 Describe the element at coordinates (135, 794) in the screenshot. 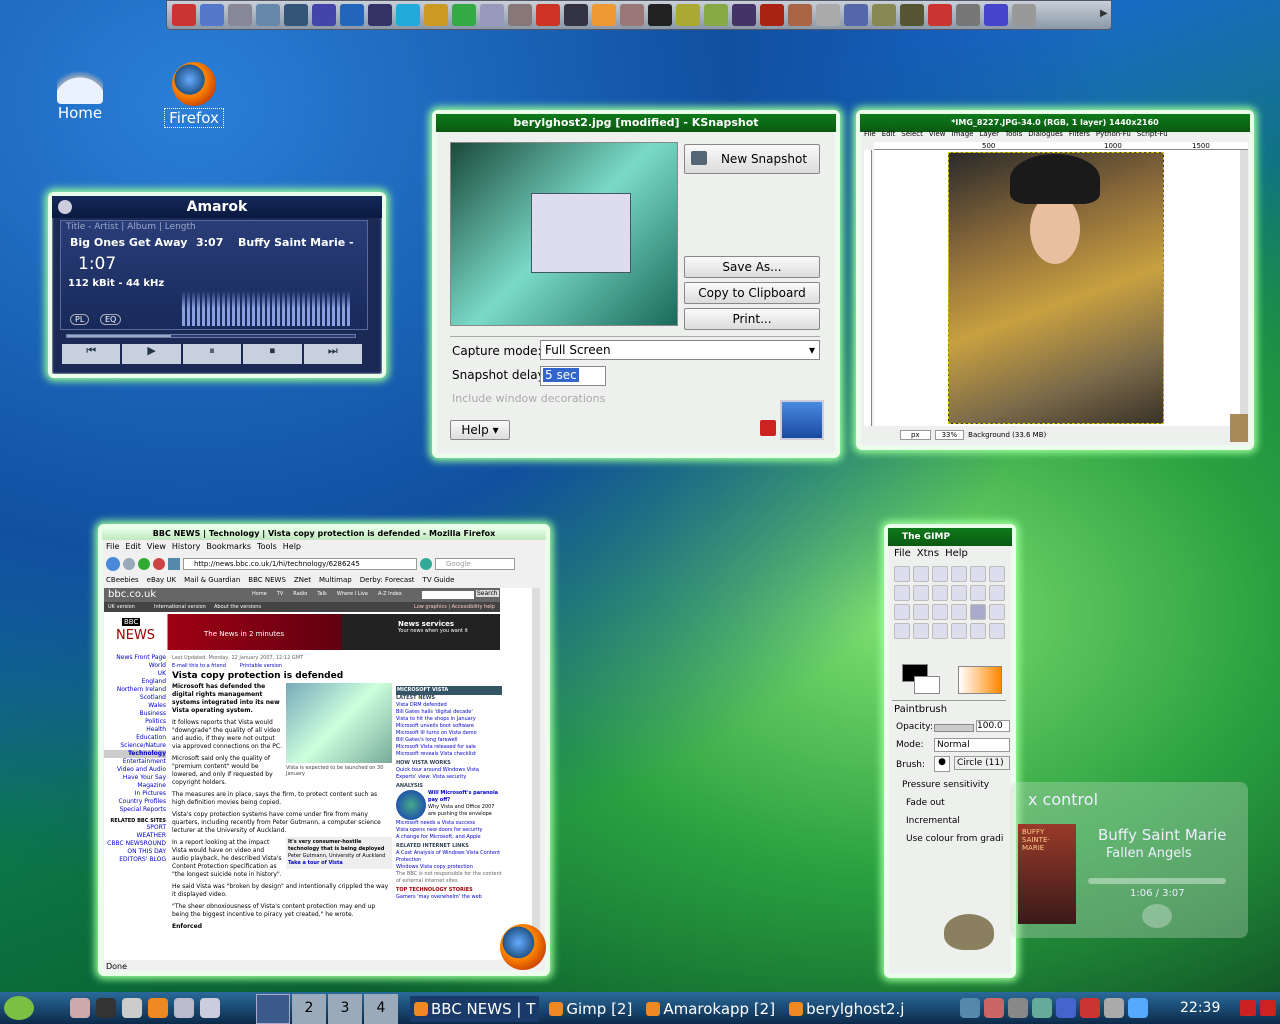

I see `sidebar-item: In Pictures` at that location.